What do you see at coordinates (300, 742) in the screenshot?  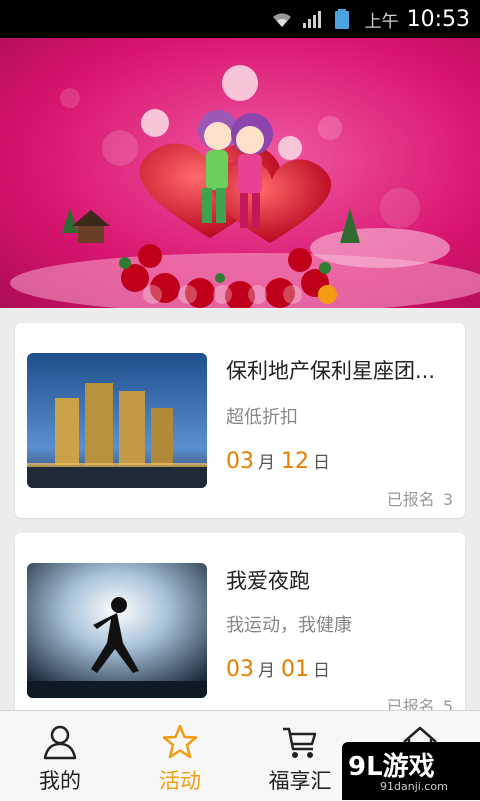 I see `cart-icon` at bounding box center [300, 742].